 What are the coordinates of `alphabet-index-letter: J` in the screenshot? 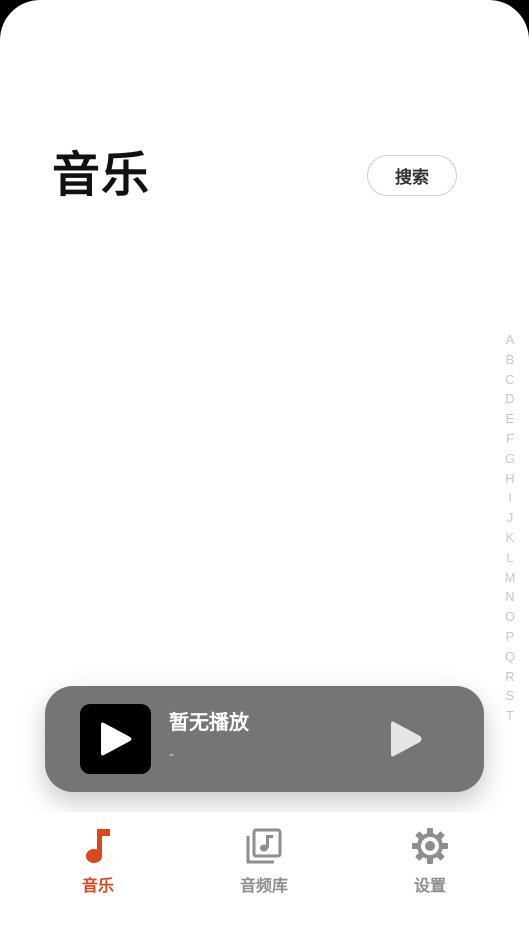 It's located at (510, 518).